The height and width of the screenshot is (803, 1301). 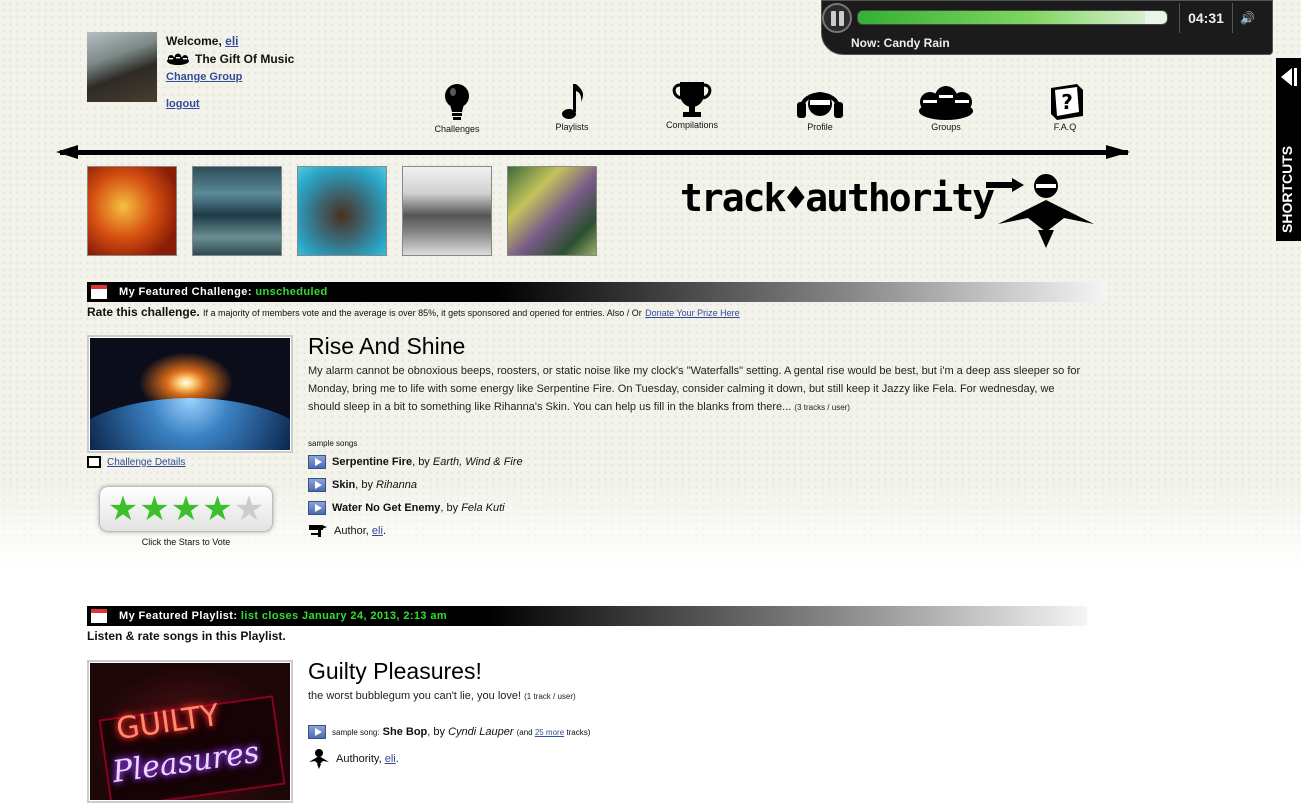 What do you see at coordinates (1067, 102) in the screenshot?
I see `question-box-icon: ?` at bounding box center [1067, 102].